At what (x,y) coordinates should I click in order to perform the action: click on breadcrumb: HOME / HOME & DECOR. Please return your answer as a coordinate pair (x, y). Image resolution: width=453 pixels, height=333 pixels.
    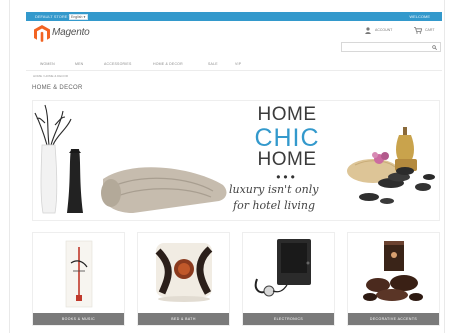
    Looking at the image, I should click on (51, 76).